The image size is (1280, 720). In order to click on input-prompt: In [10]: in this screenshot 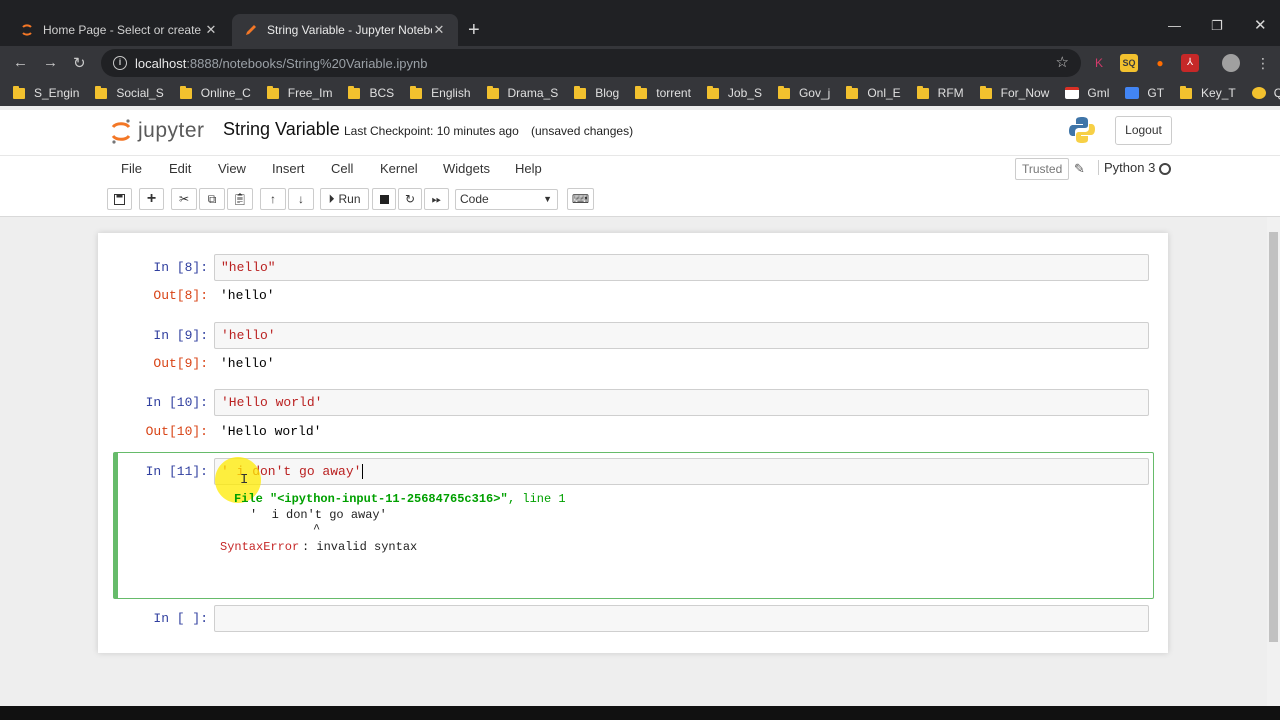, I will do `click(176, 402)`.